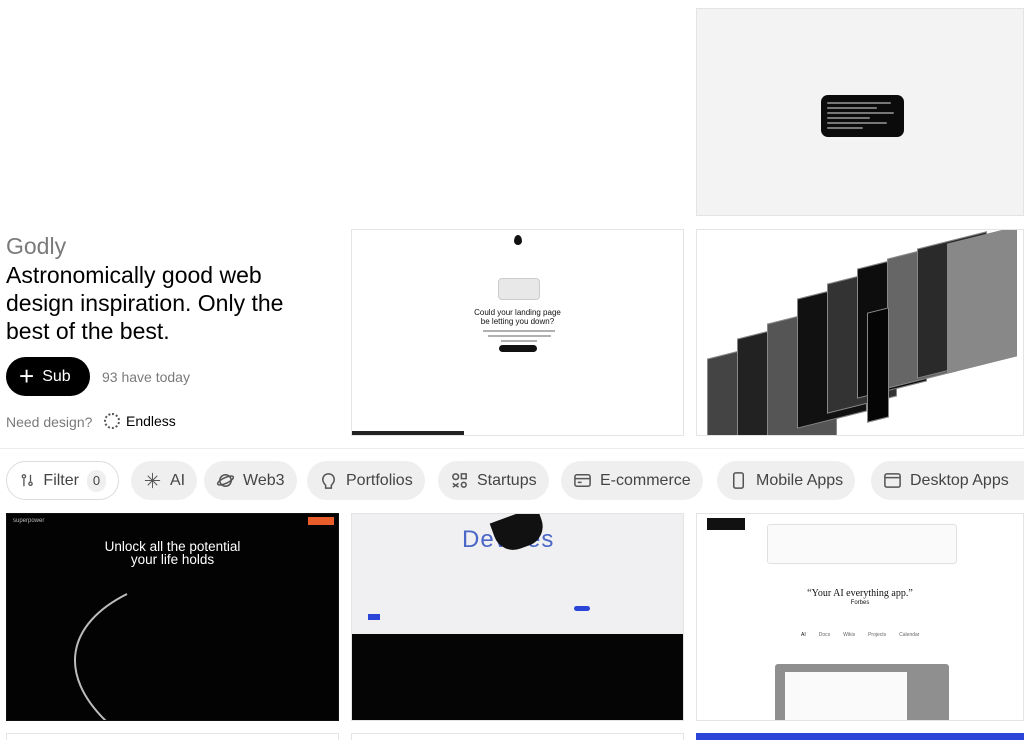  I want to click on devices-black-section, so click(517, 677).